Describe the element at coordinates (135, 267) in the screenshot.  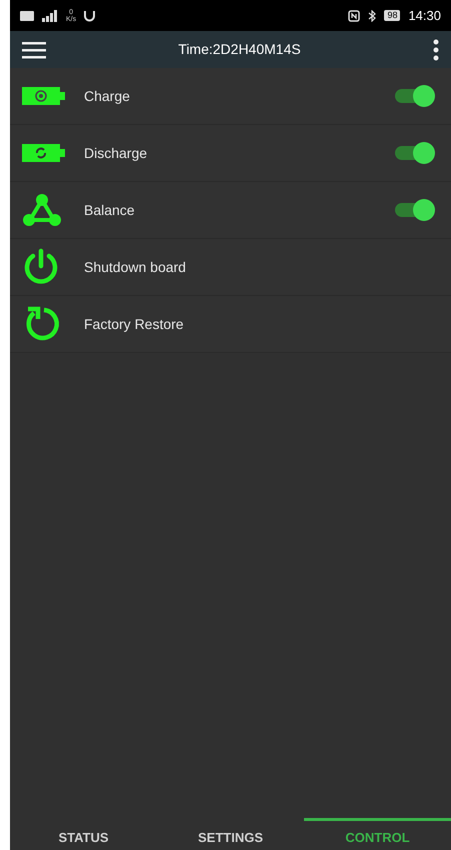
I see `row-label: Shutdown board` at that location.